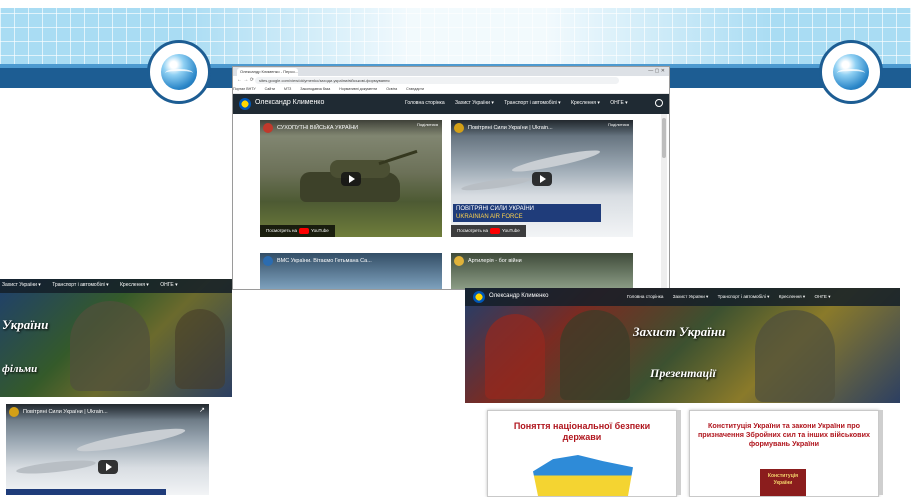 The image size is (911, 497). I want to click on video-title: Артилерія - бог війни, so click(495, 261).